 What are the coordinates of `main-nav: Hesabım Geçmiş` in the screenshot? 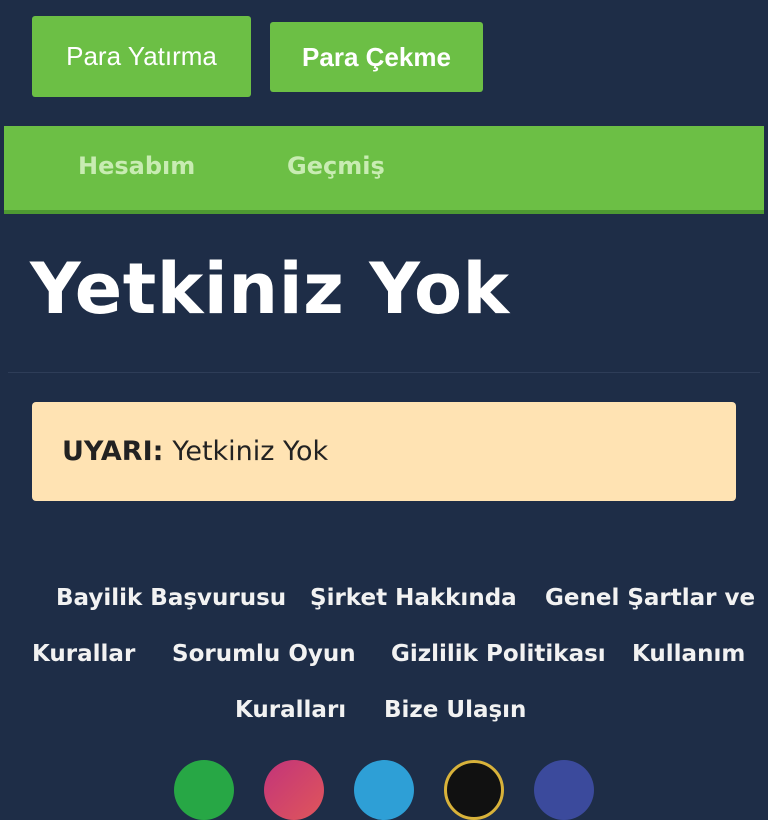 It's located at (384, 170).